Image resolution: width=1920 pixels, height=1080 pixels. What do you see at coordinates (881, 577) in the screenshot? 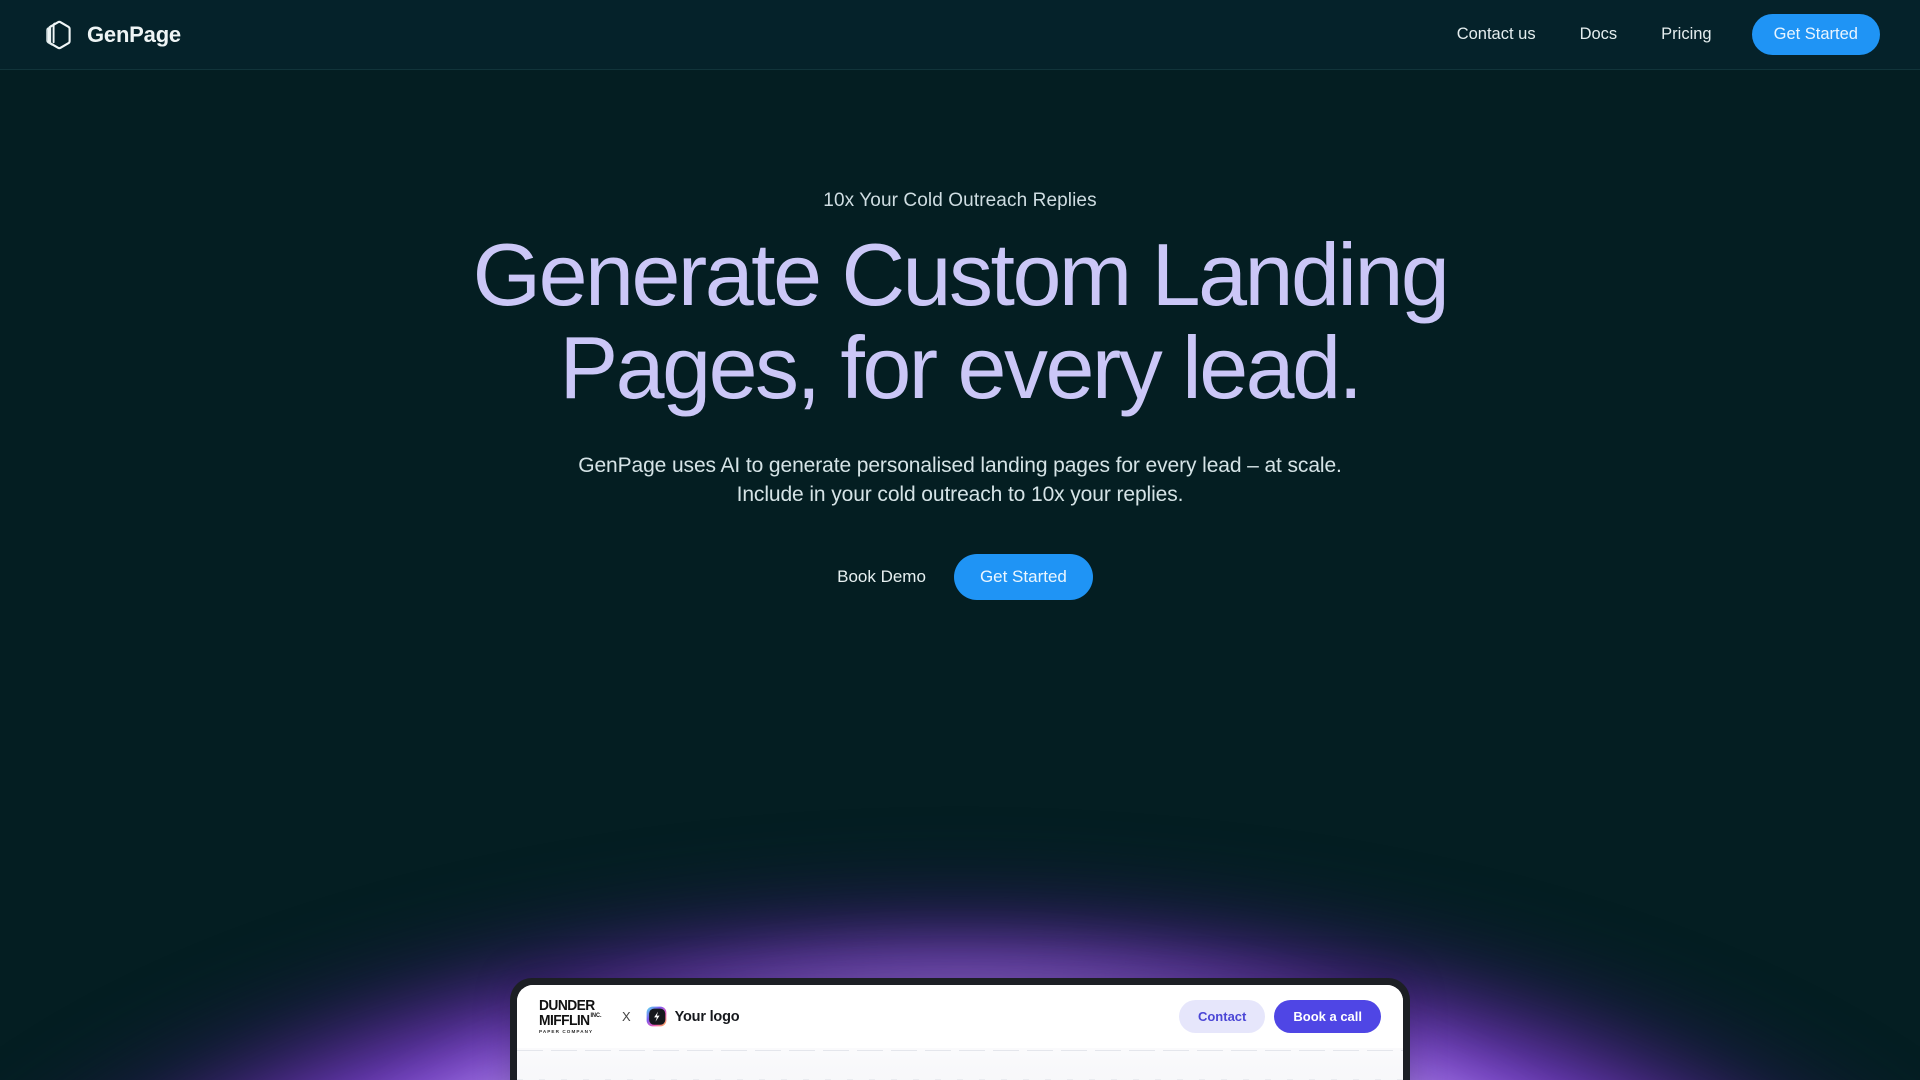
I see `book-demo-button: Book Demo` at bounding box center [881, 577].